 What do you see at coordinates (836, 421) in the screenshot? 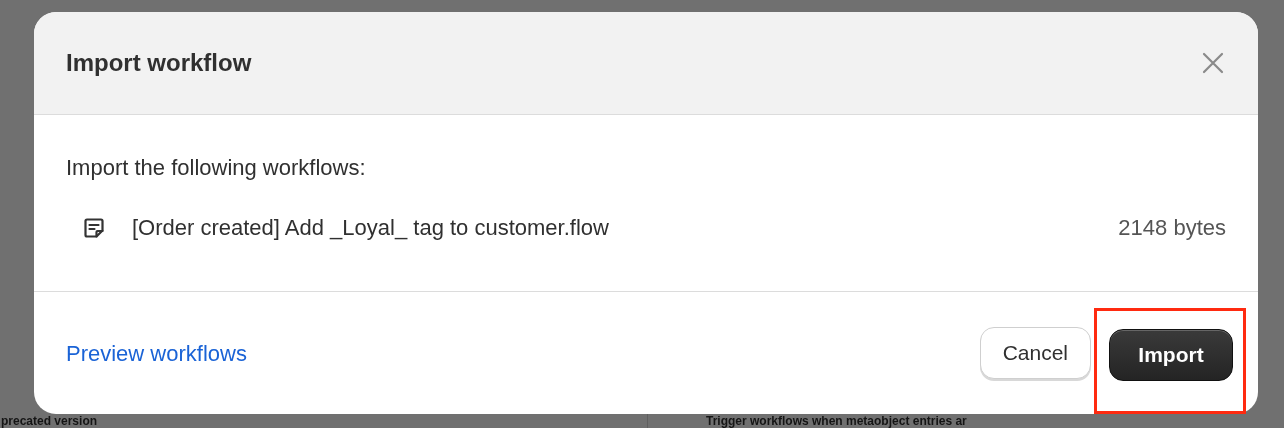
I see `section-heading: Trigger workflows when metaobject entries ar` at bounding box center [836, 421].